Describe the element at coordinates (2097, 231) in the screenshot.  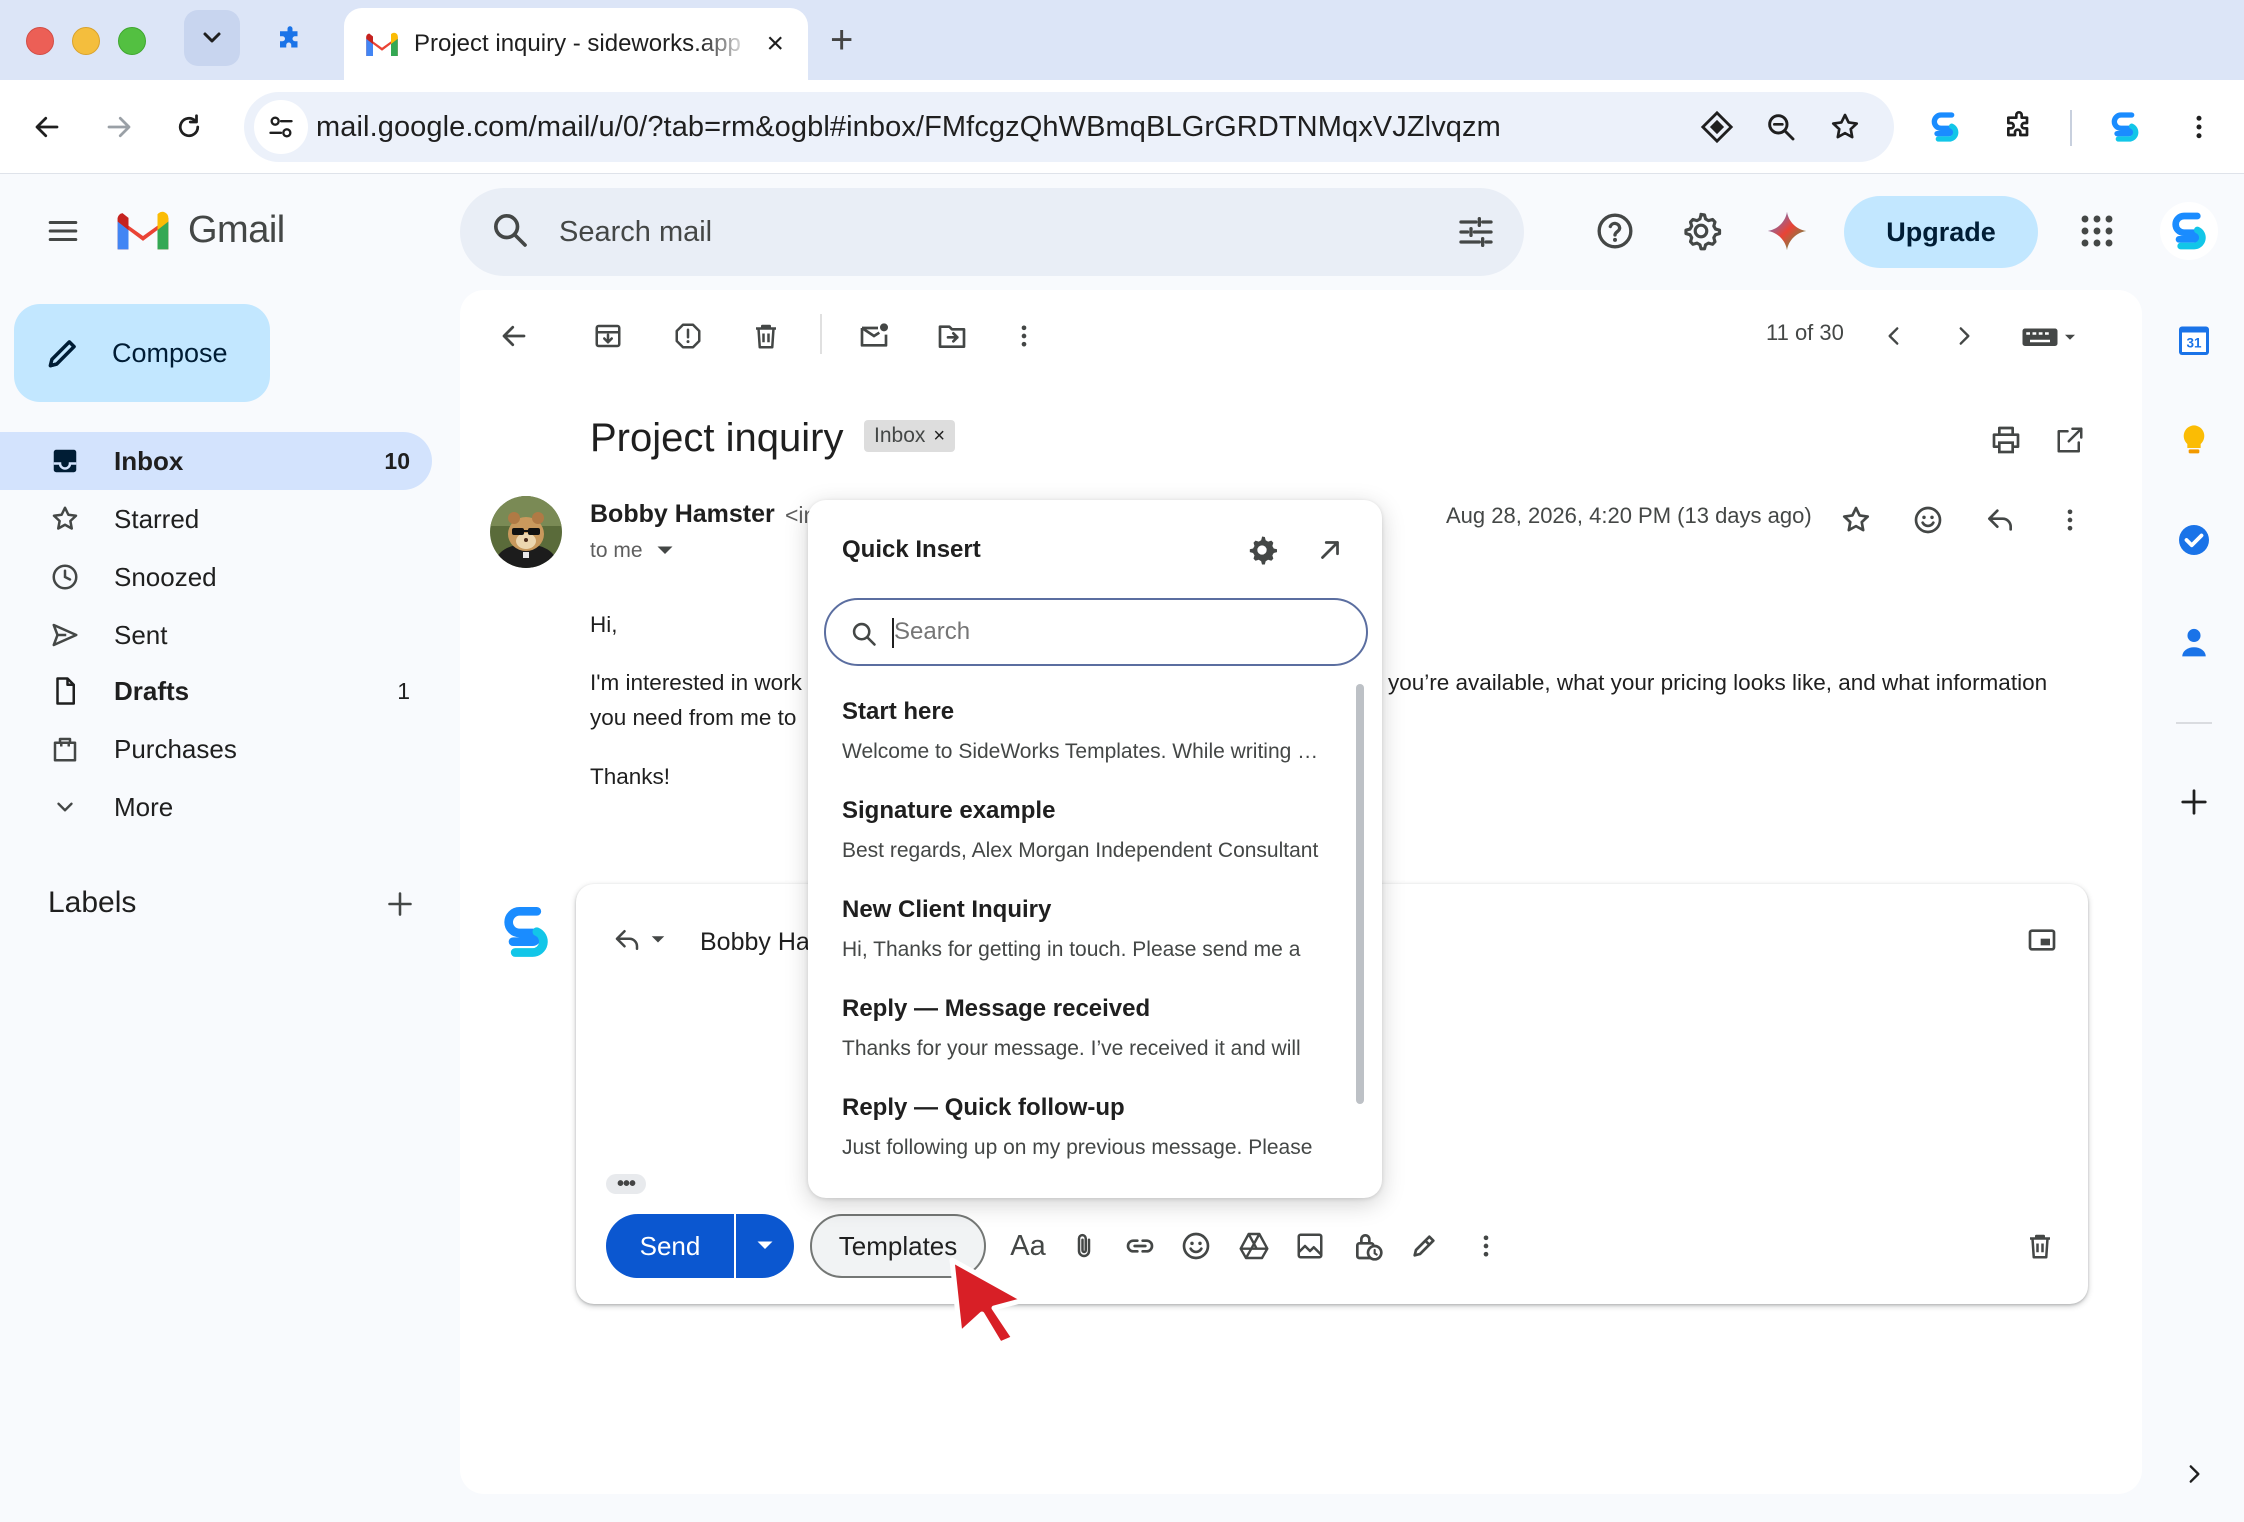
I see `google-apps-icon` at that location.